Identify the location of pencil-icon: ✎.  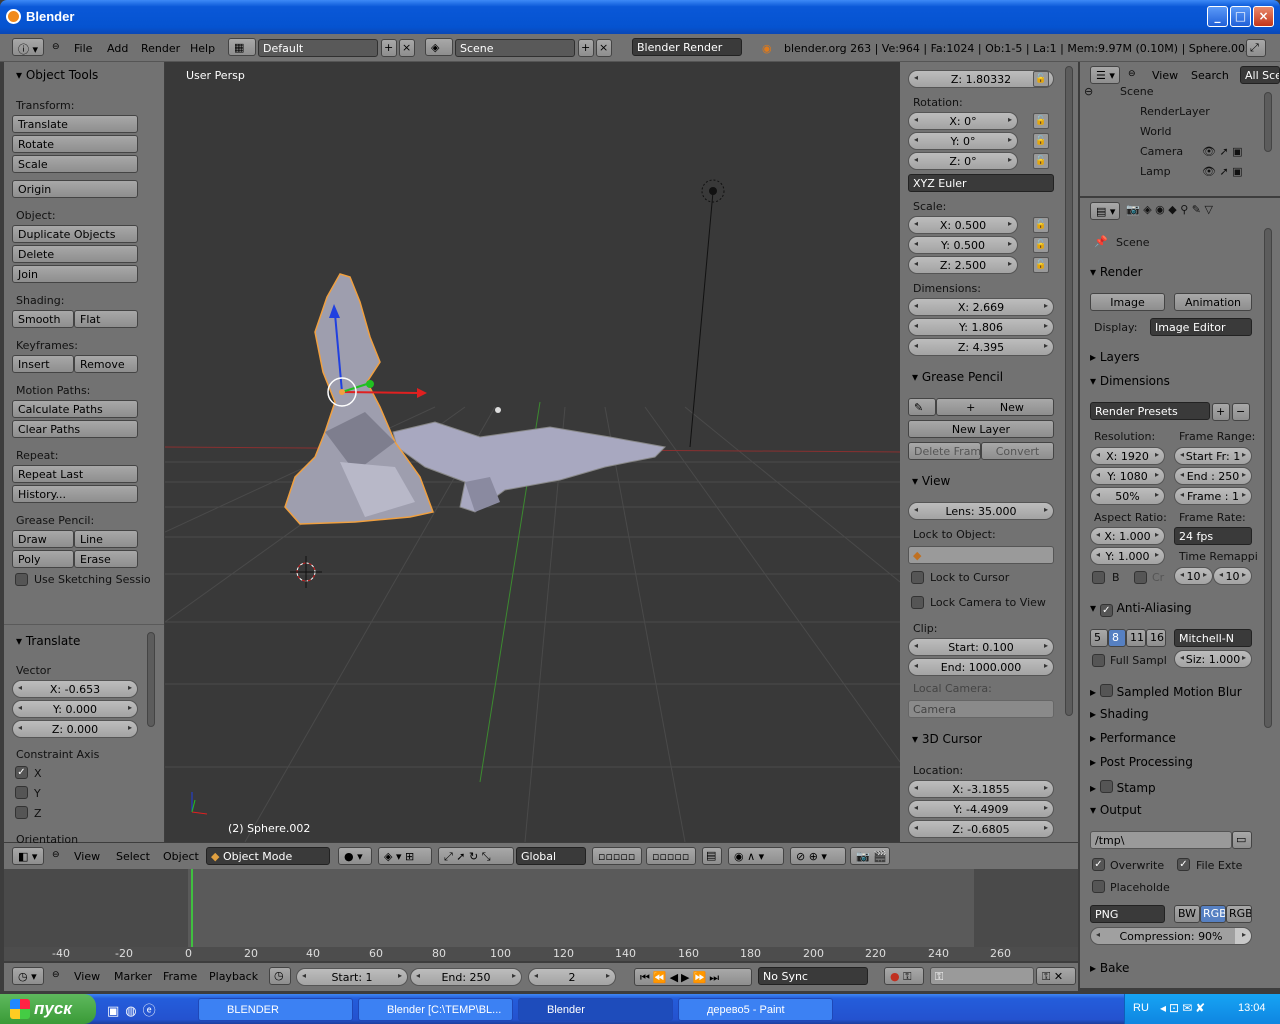
(922, 407).